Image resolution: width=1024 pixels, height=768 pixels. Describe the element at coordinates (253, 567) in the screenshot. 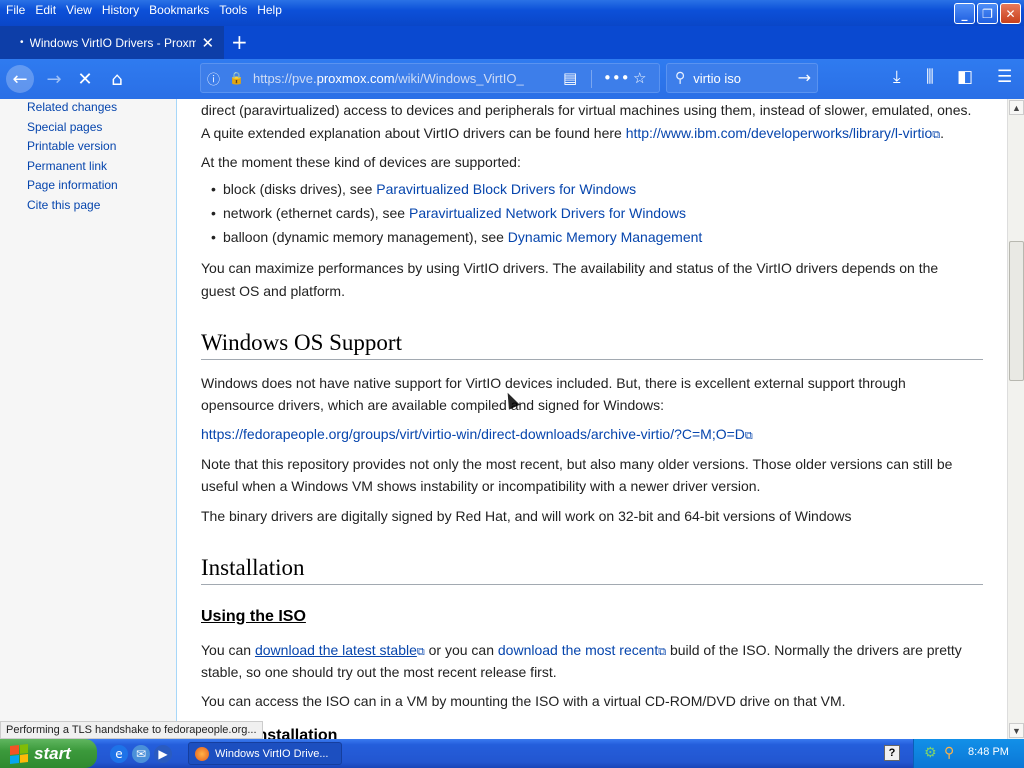

I see `heading-installation: Installation` at that location.